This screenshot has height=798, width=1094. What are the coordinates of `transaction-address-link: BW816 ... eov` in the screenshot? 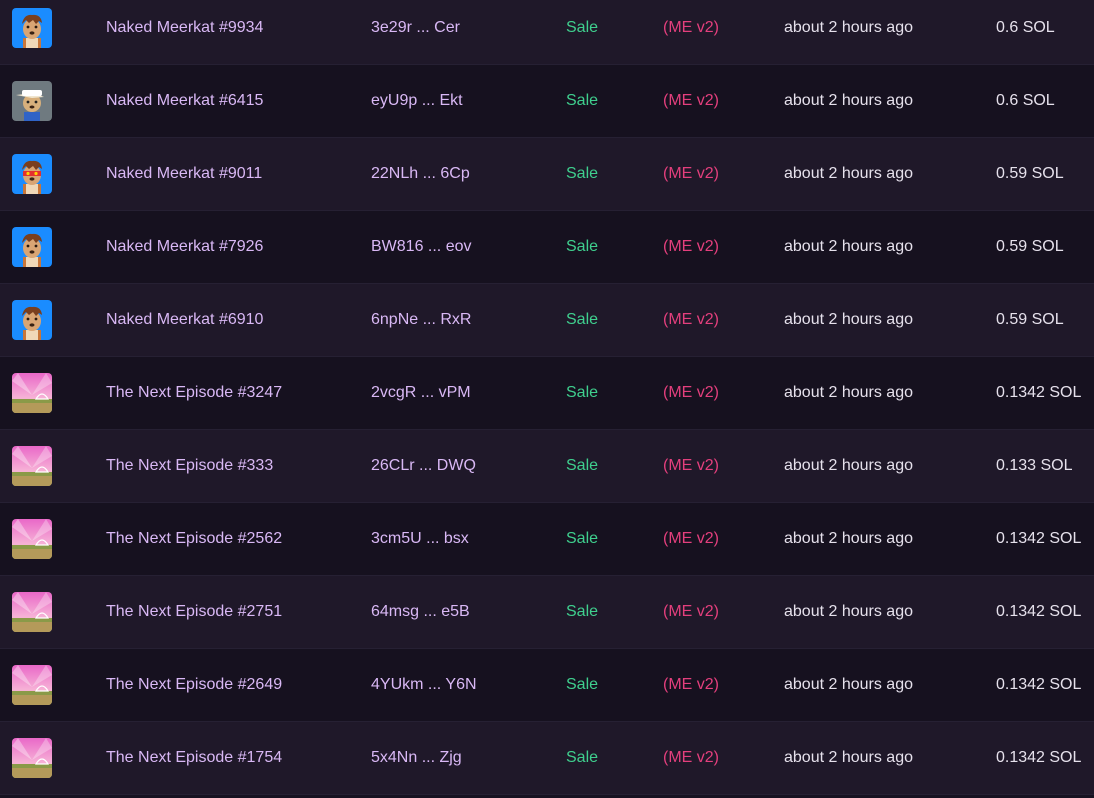 It's located at (421, 247).